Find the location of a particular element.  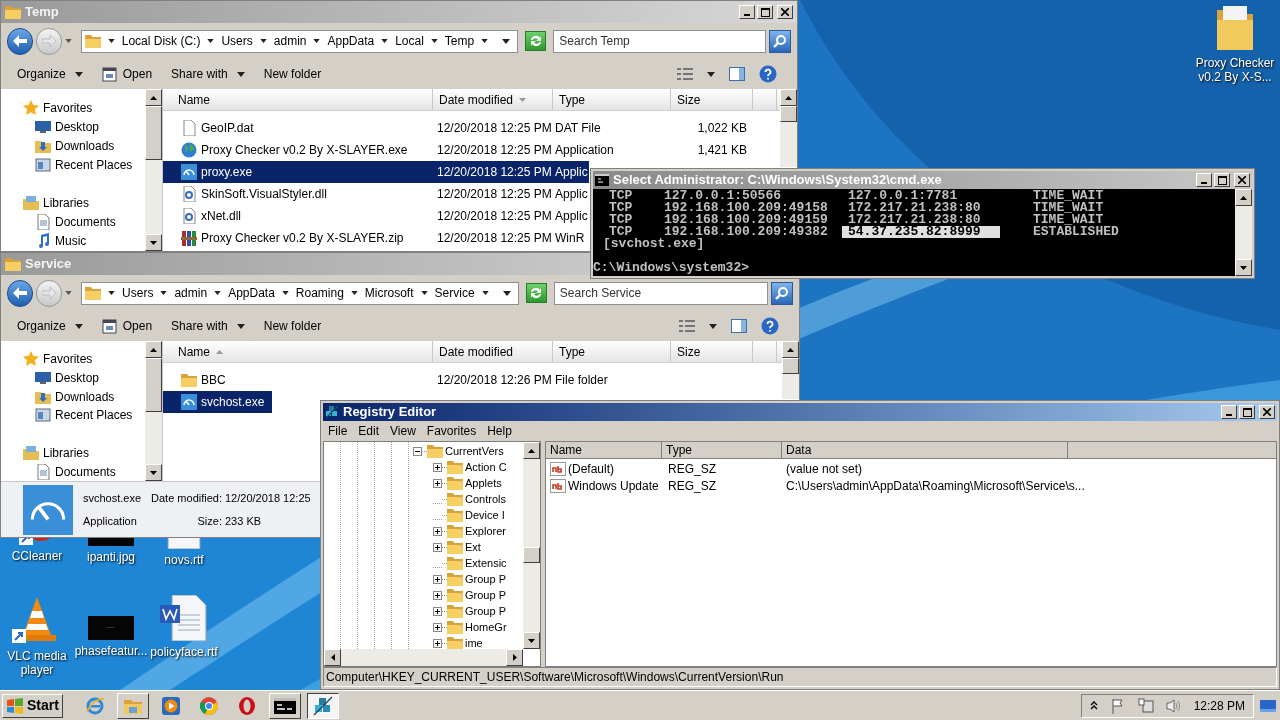

breadcrumb: AppData is located at coordinates (251, 293).